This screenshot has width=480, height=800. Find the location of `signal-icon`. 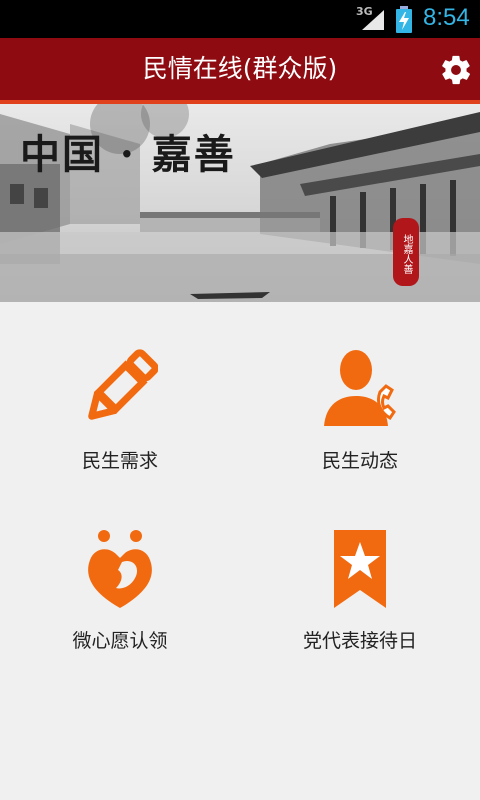

signal-icon is located at coordinates (373, 20).